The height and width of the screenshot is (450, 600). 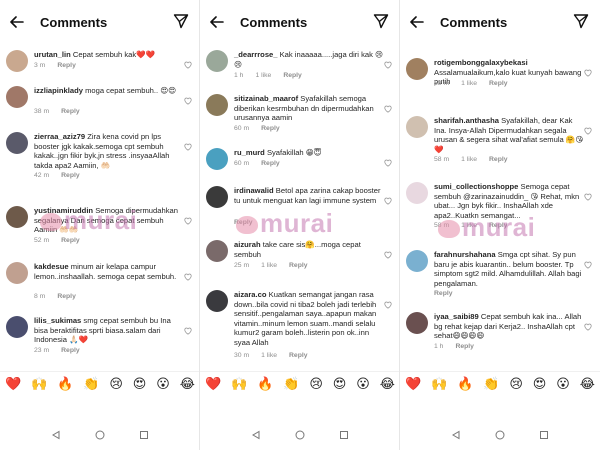 What do you see at coordinates (254, 190) in the screenshot?
I see `comment-username: irdinawalid` at bounding box center [254, 190].